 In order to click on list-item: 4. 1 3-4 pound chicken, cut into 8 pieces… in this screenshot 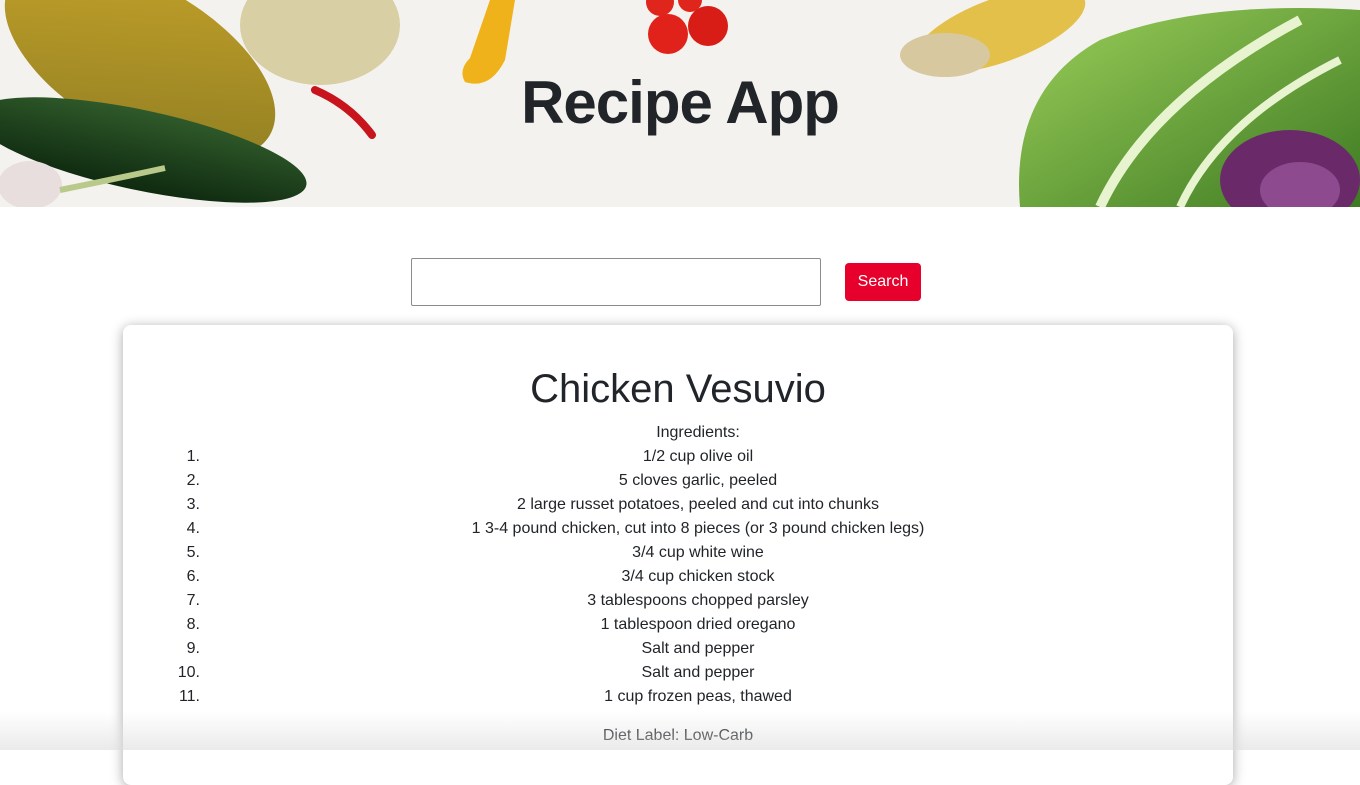, I will do `click(678, 529)`.